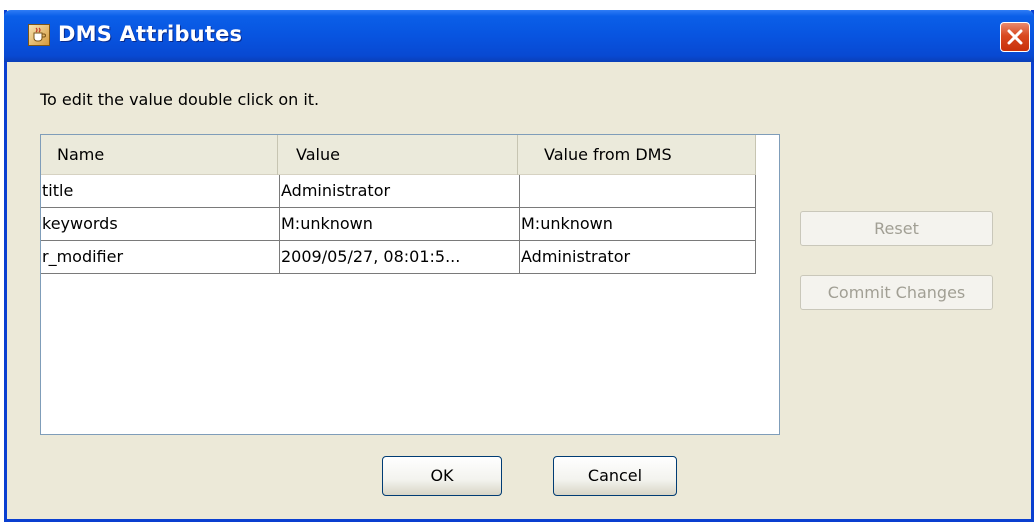 The image size is (1036, 522). I want to click on cell-value: M:unknown, so click(400, 224).